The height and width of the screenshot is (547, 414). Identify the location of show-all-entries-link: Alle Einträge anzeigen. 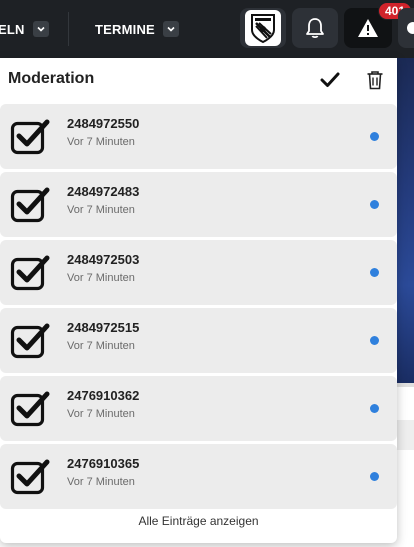
(198, 521).